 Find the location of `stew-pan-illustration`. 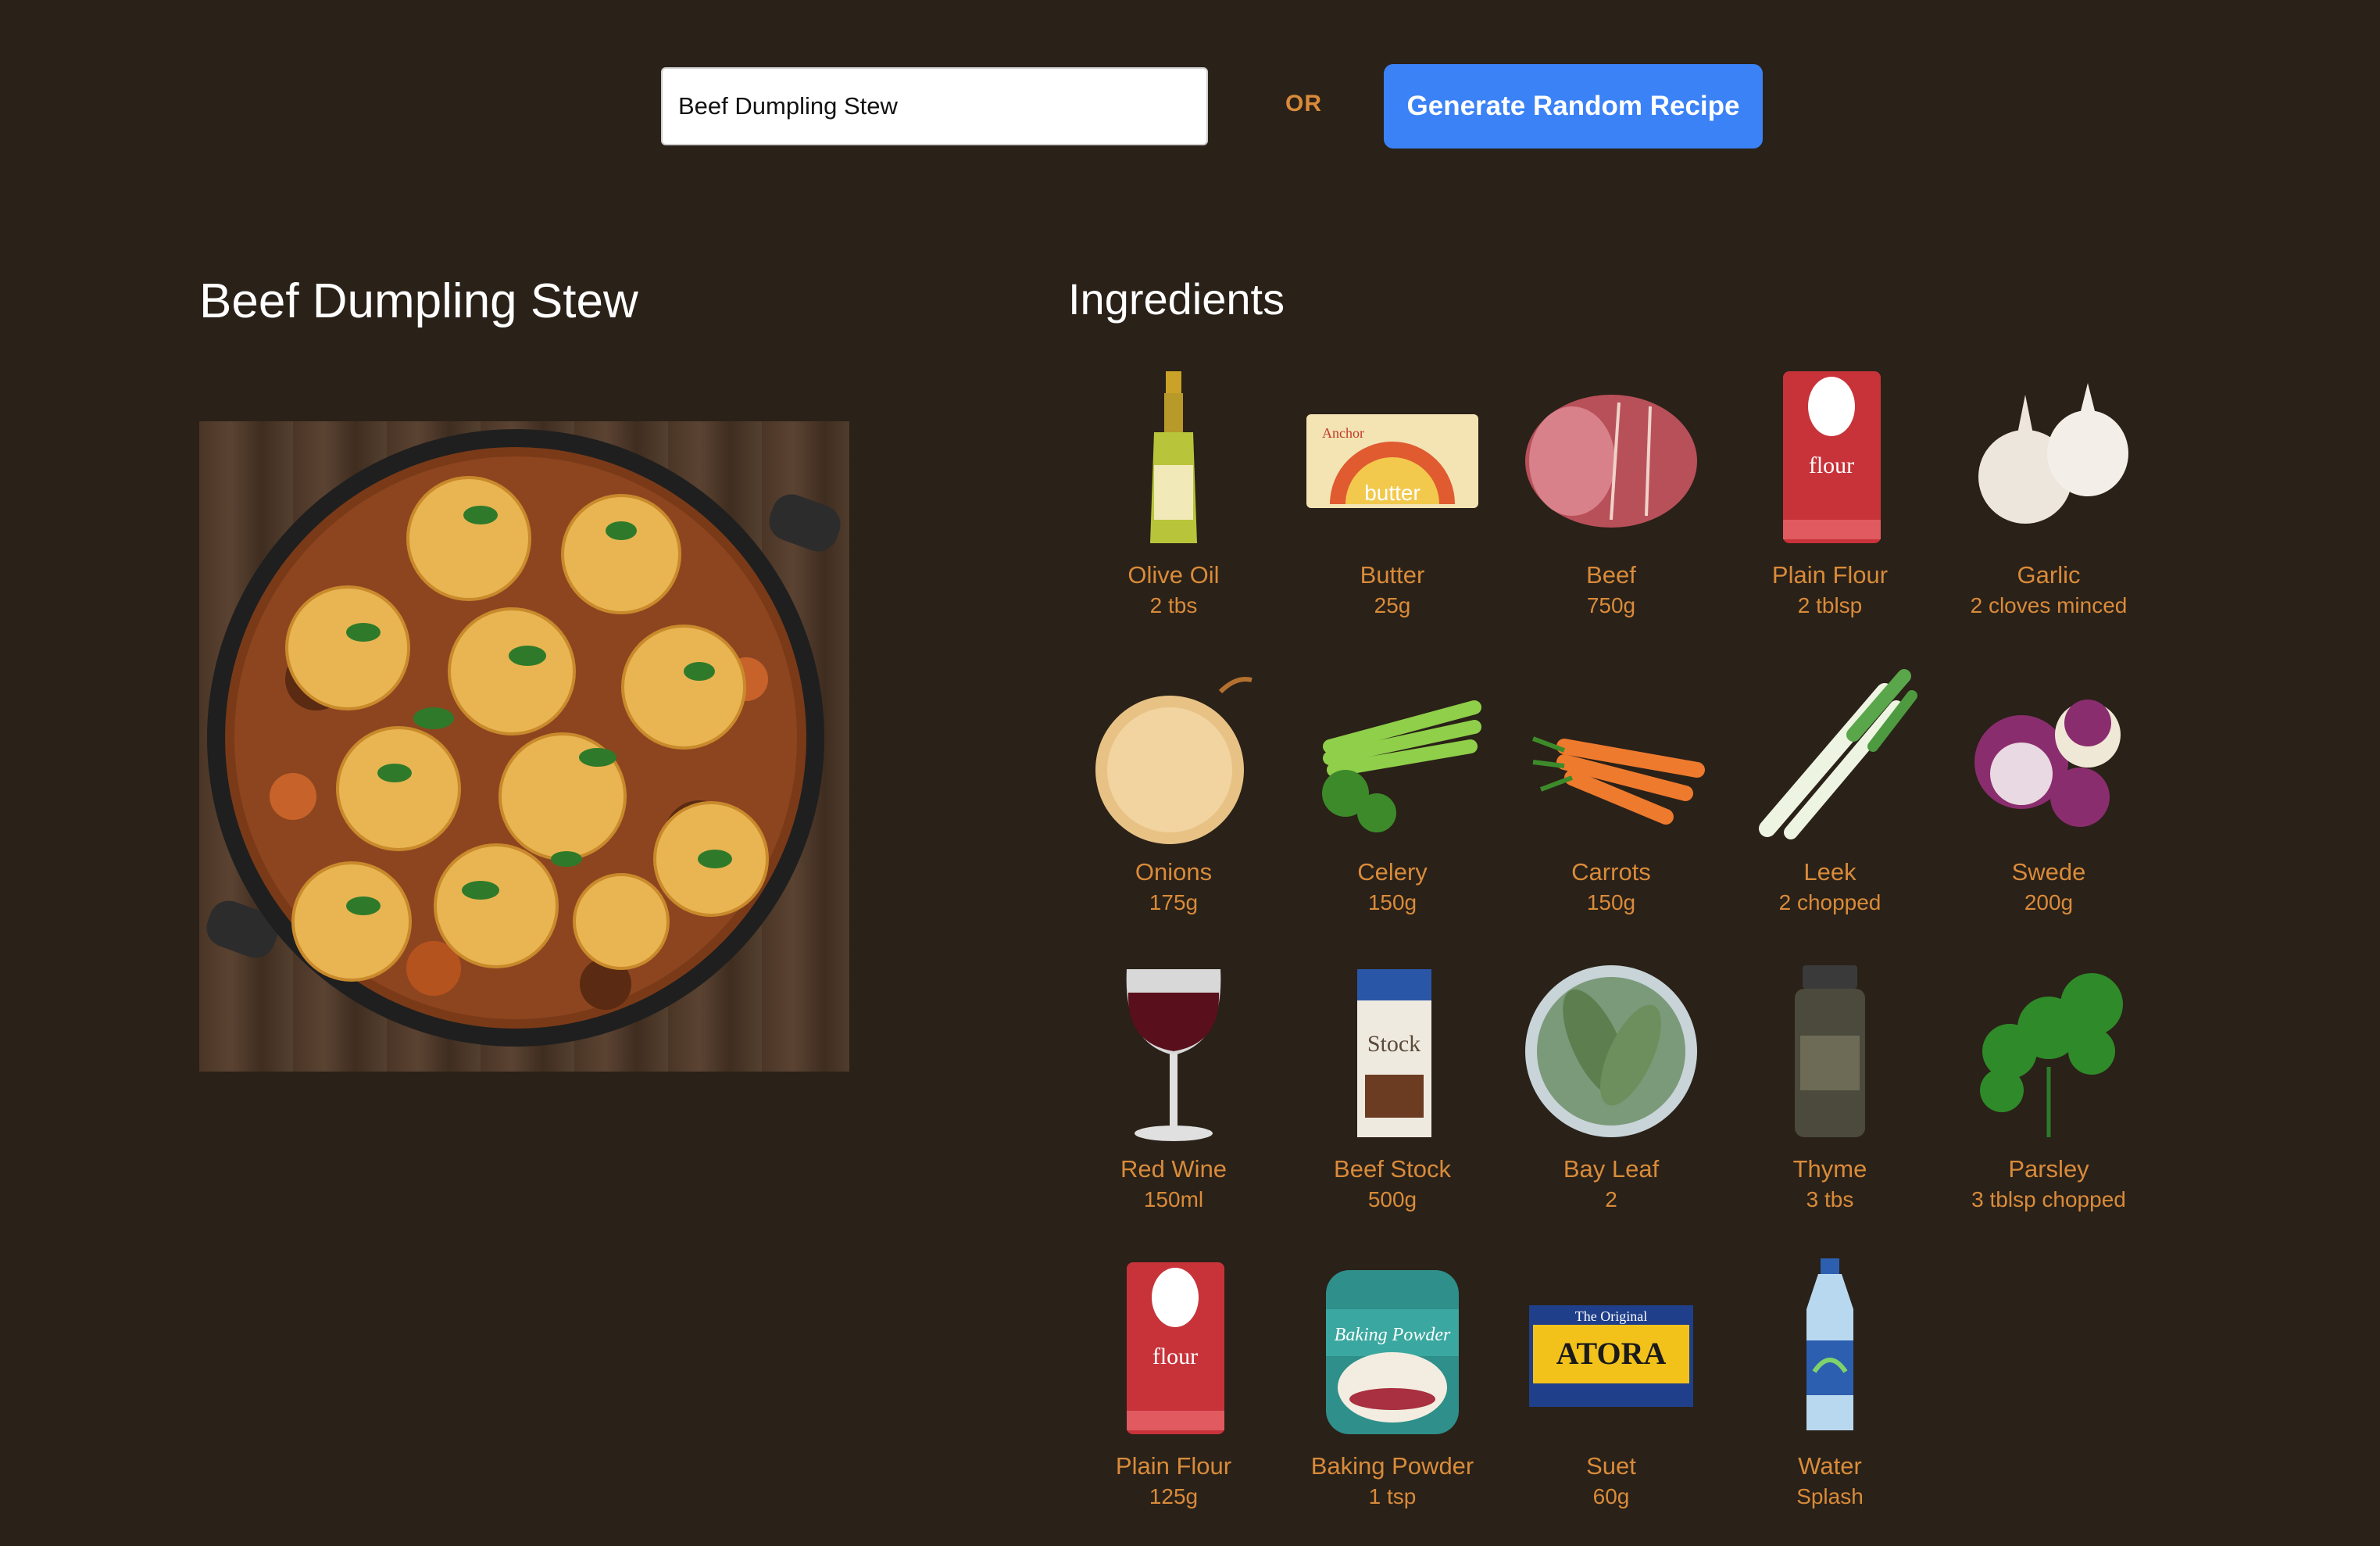

stew-pan-illustration is located at coordinates (523, 738).